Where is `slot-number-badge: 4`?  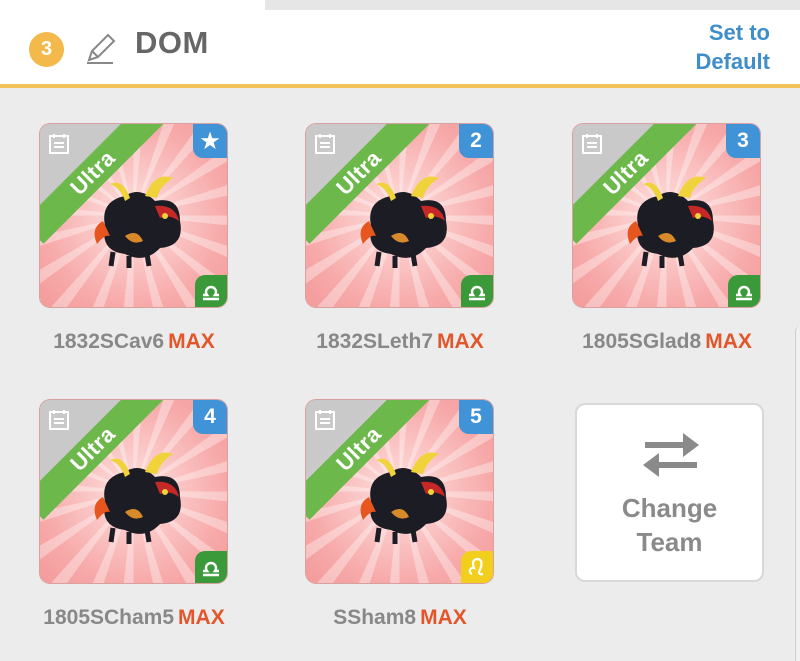 slot-number-badge: 4 is located at coordinates (210, 417).